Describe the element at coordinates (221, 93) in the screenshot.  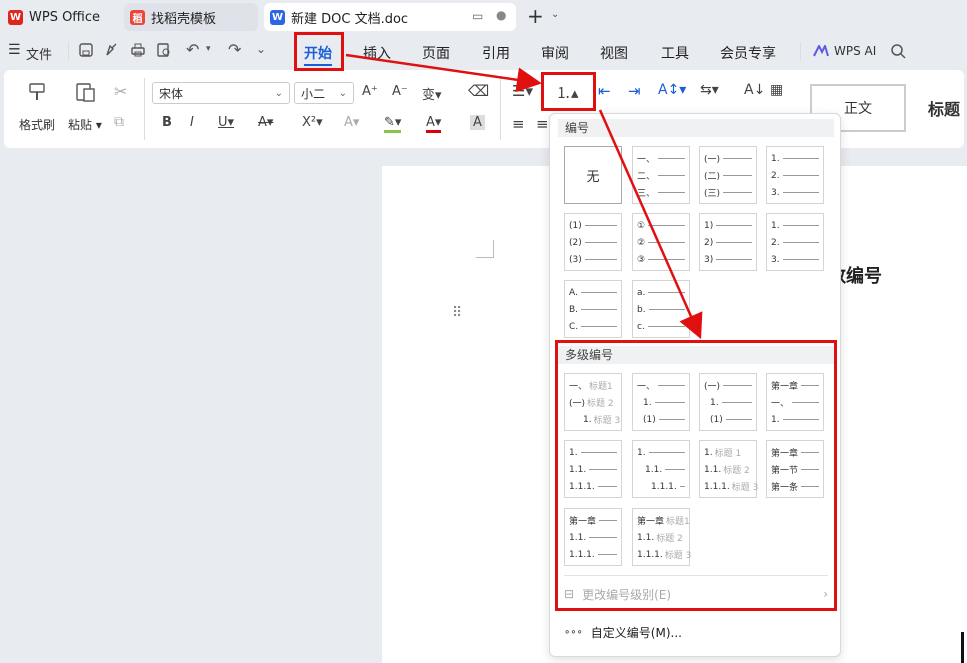
I see `font-name-select: 宋体 ⌄` at that location.